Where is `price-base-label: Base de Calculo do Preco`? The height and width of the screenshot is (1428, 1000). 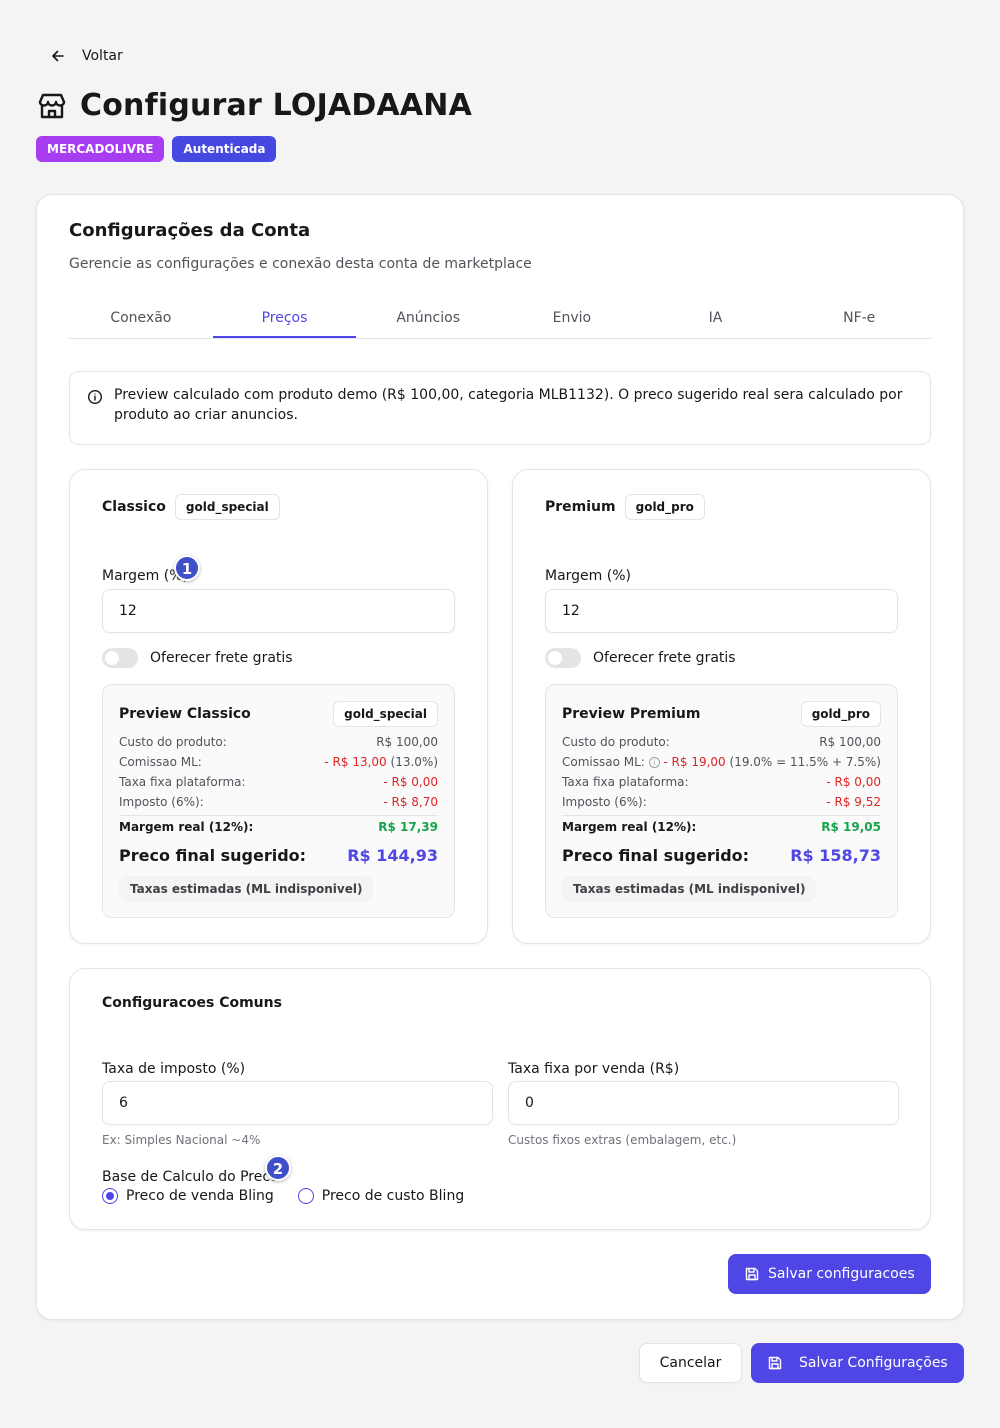 price-base-label: Base de Calculo do Preco is located at coordinates (190, 1177).